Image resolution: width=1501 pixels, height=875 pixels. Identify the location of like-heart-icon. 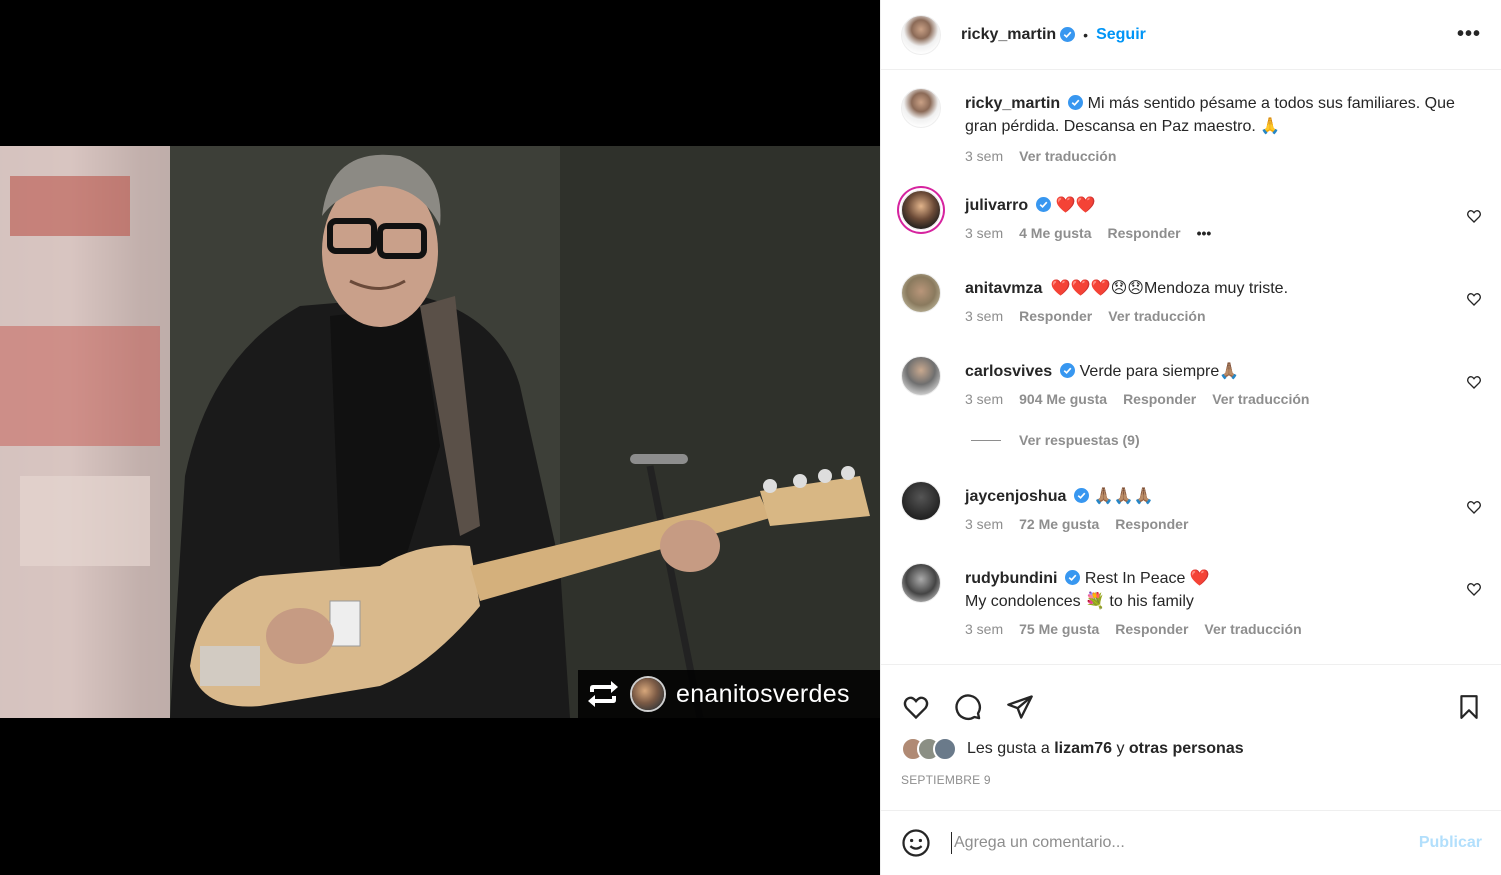
(916, 707).